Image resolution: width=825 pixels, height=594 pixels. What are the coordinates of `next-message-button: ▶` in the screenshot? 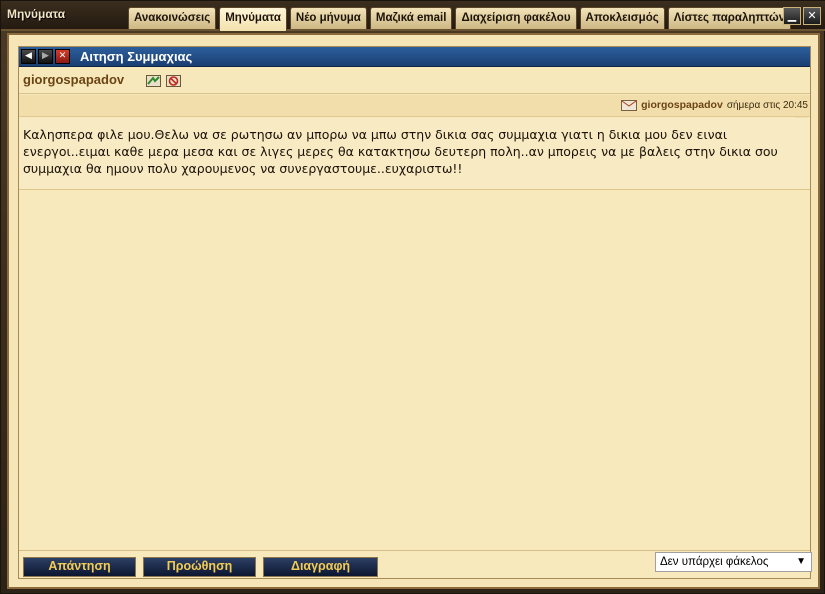 It's located at (45, 56).